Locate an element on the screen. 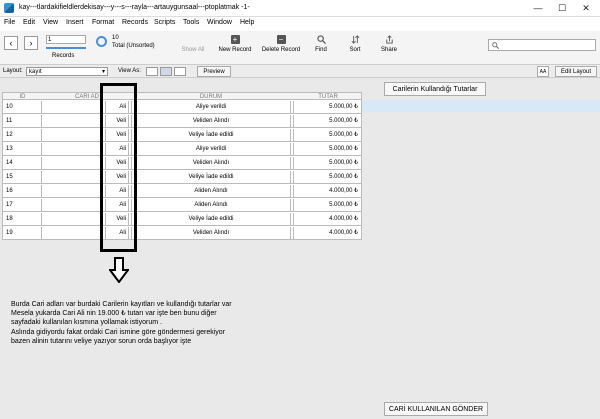 The image size is (600, 419). cell-id: 18 is located at coordinates (22, 219).